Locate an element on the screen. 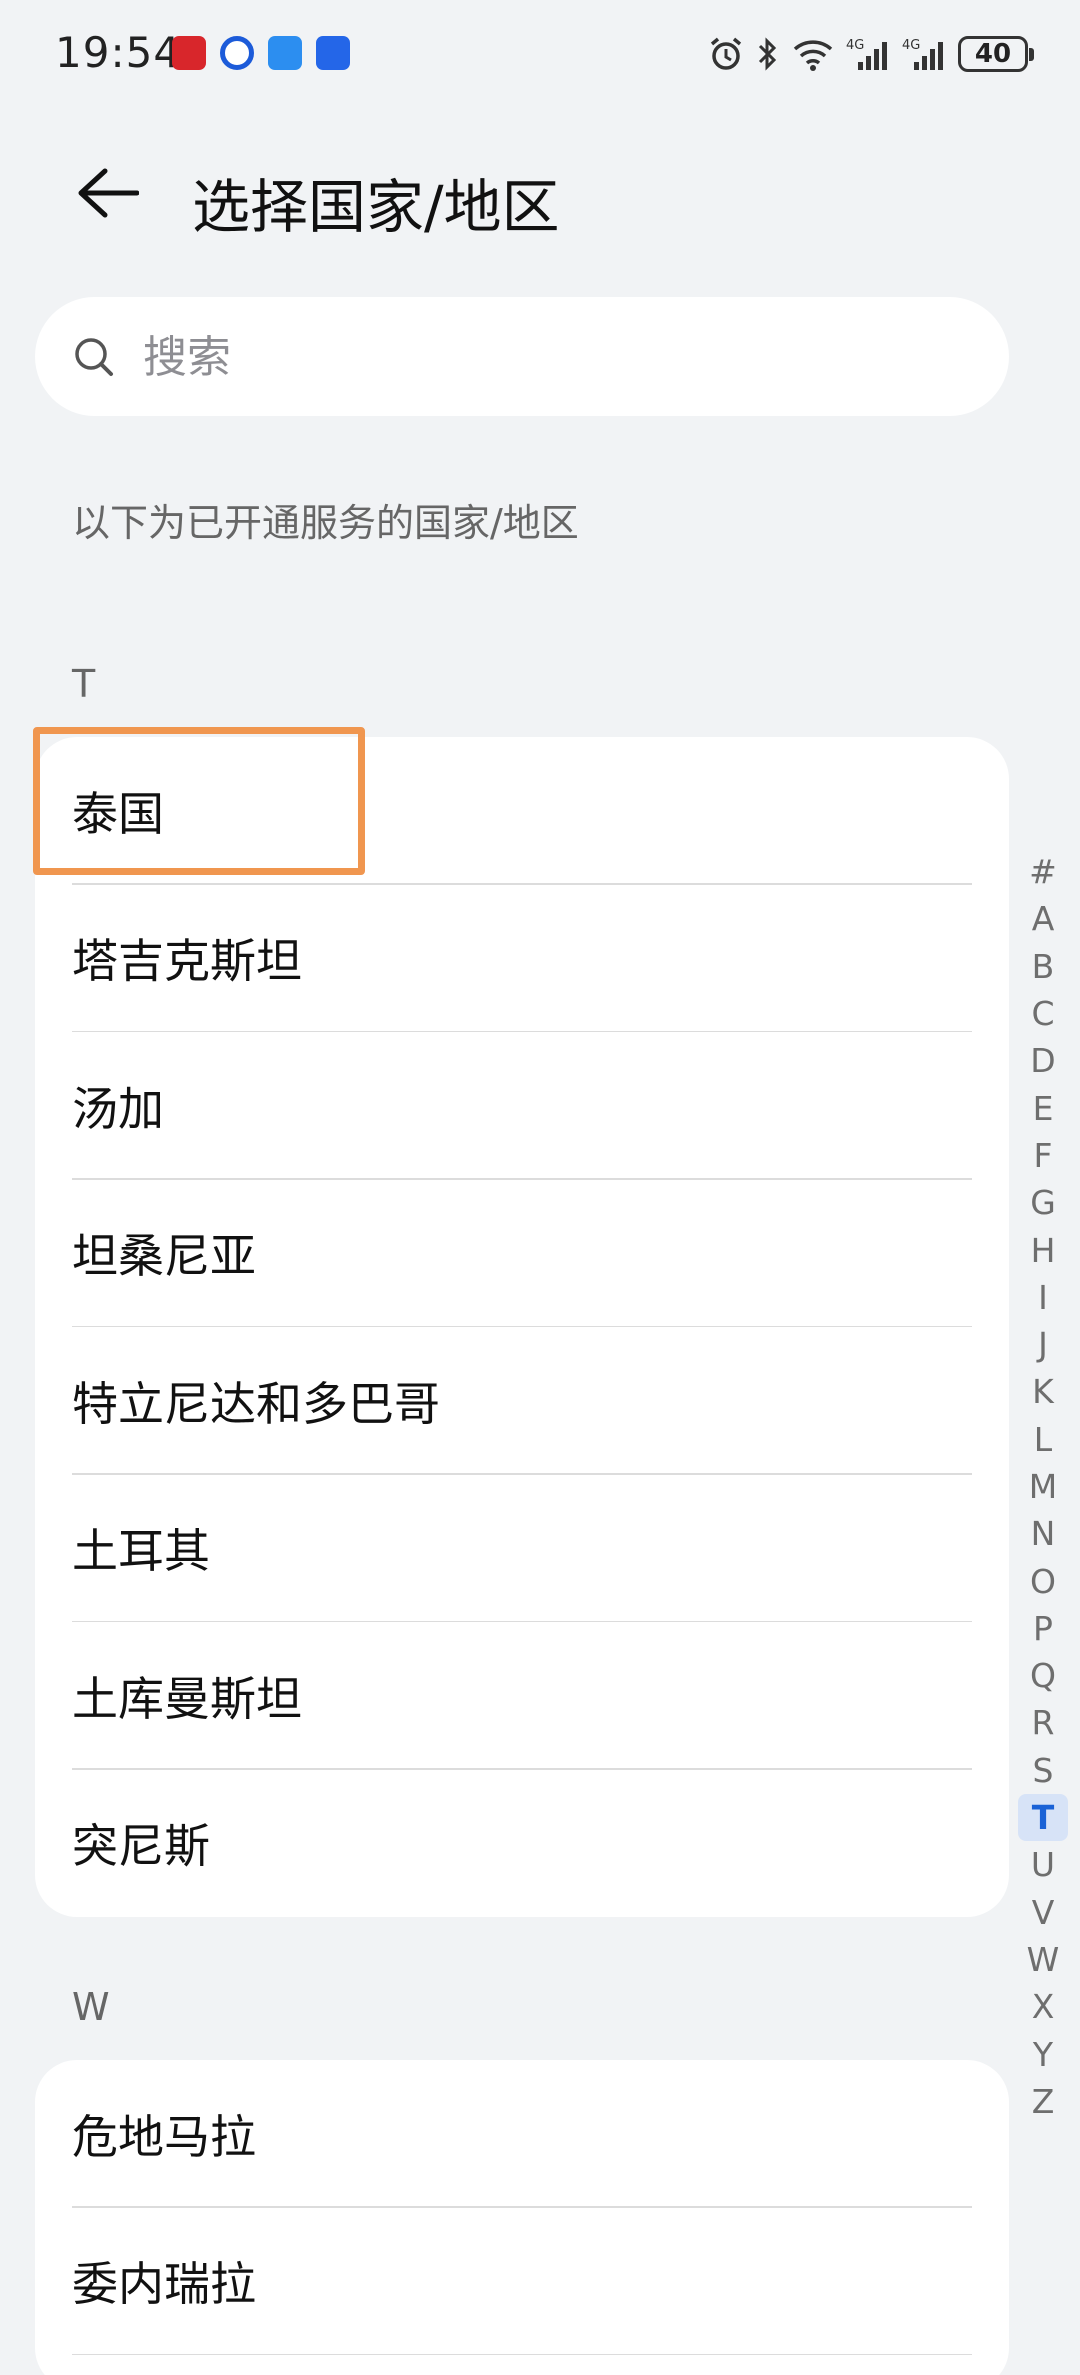 This screenshot has height=2375, width=1080. country-item: 坦桑尼亚 is located at coordinates (522, 1253).